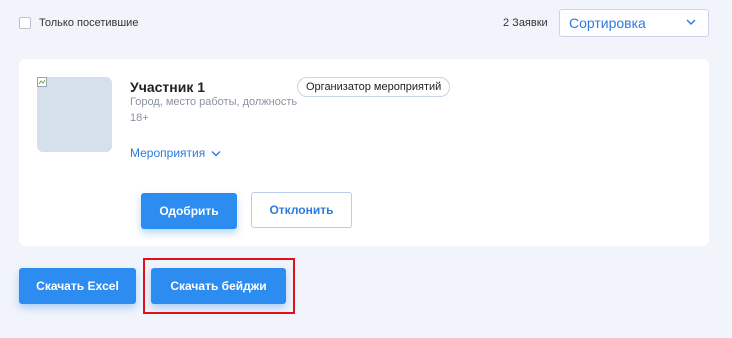 This screenshot has width=732, height=338. Describe the element at coordinates (88, 23) in the screenshot. I see `only-visited-label: Только посетившие` at that location.